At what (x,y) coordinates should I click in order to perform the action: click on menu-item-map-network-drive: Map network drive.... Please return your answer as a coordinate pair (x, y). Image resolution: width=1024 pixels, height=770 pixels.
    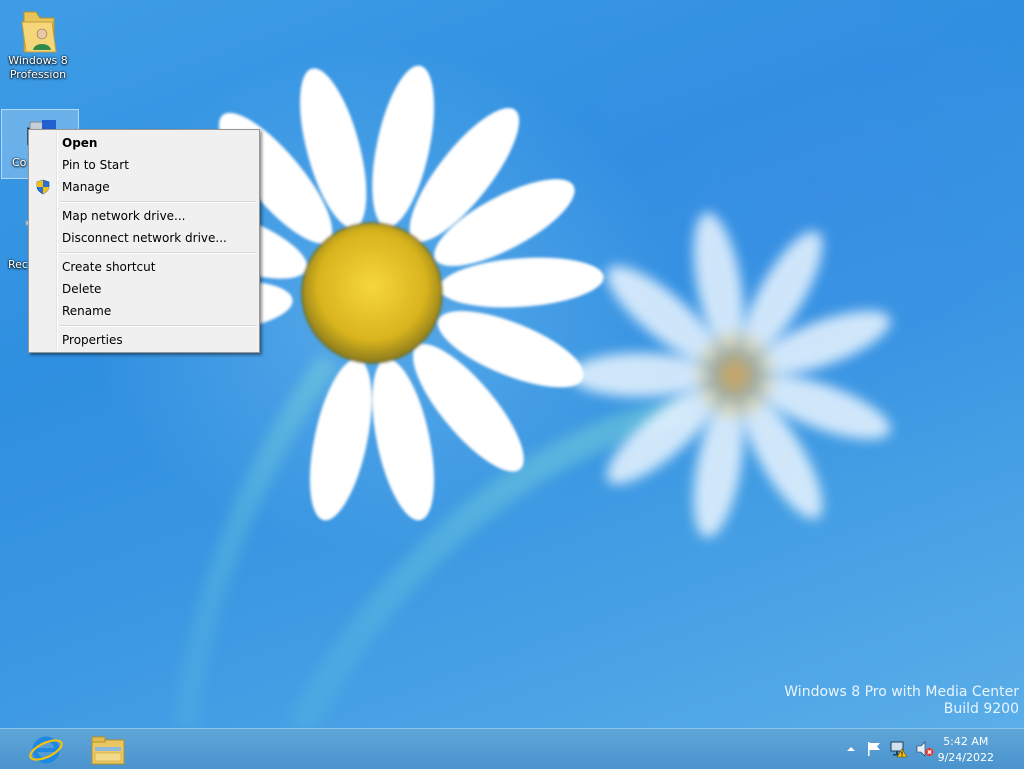
    Looking at the image, I should click on (144, 216).